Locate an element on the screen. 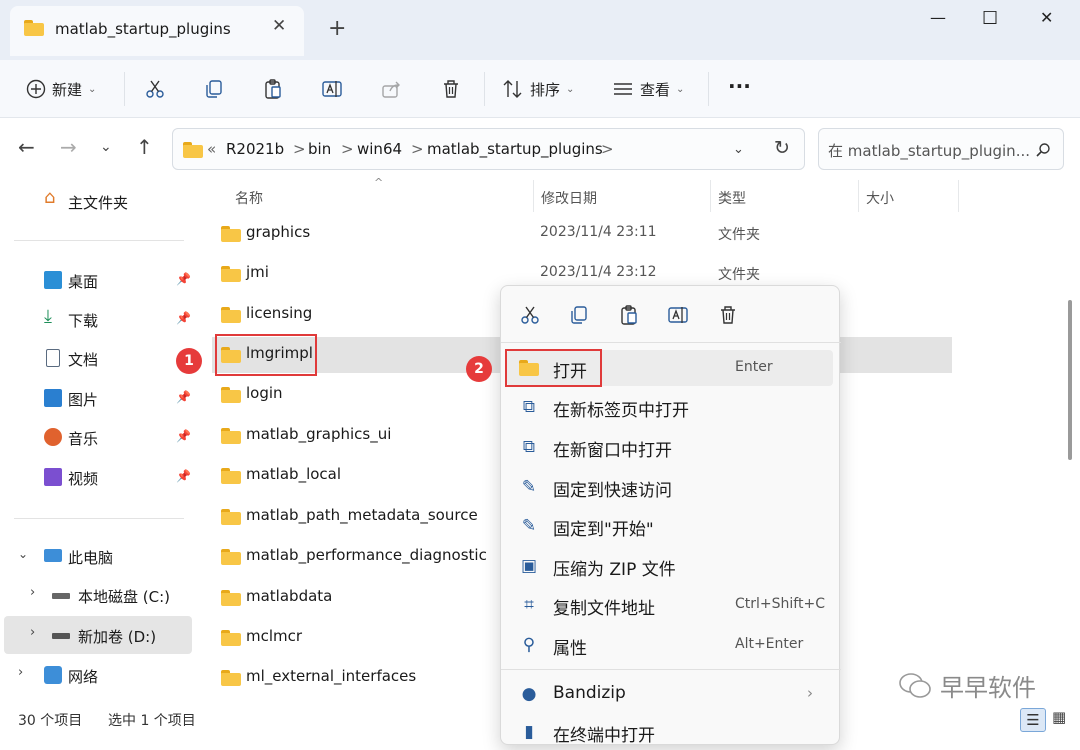 The height and width of the screenshot is (750, 1080). paste-button is located at coordinates (273, 89).